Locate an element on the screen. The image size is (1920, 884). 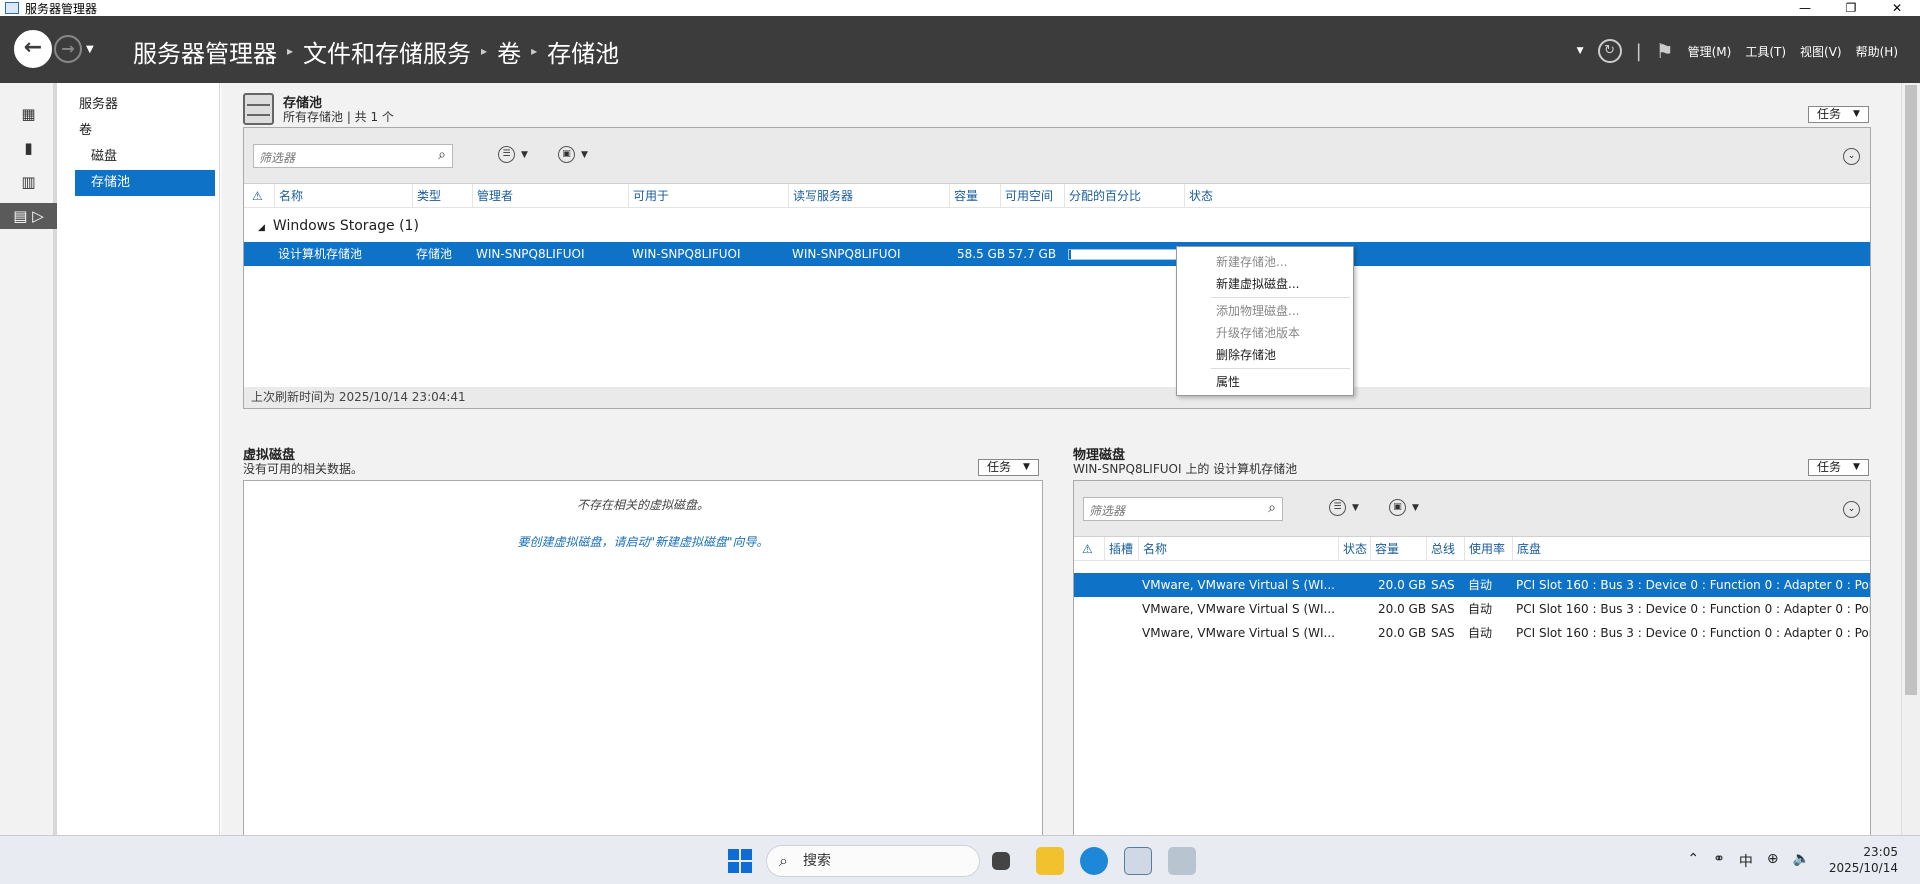
close-button: ✕ is located at coordinates (1897, 8).